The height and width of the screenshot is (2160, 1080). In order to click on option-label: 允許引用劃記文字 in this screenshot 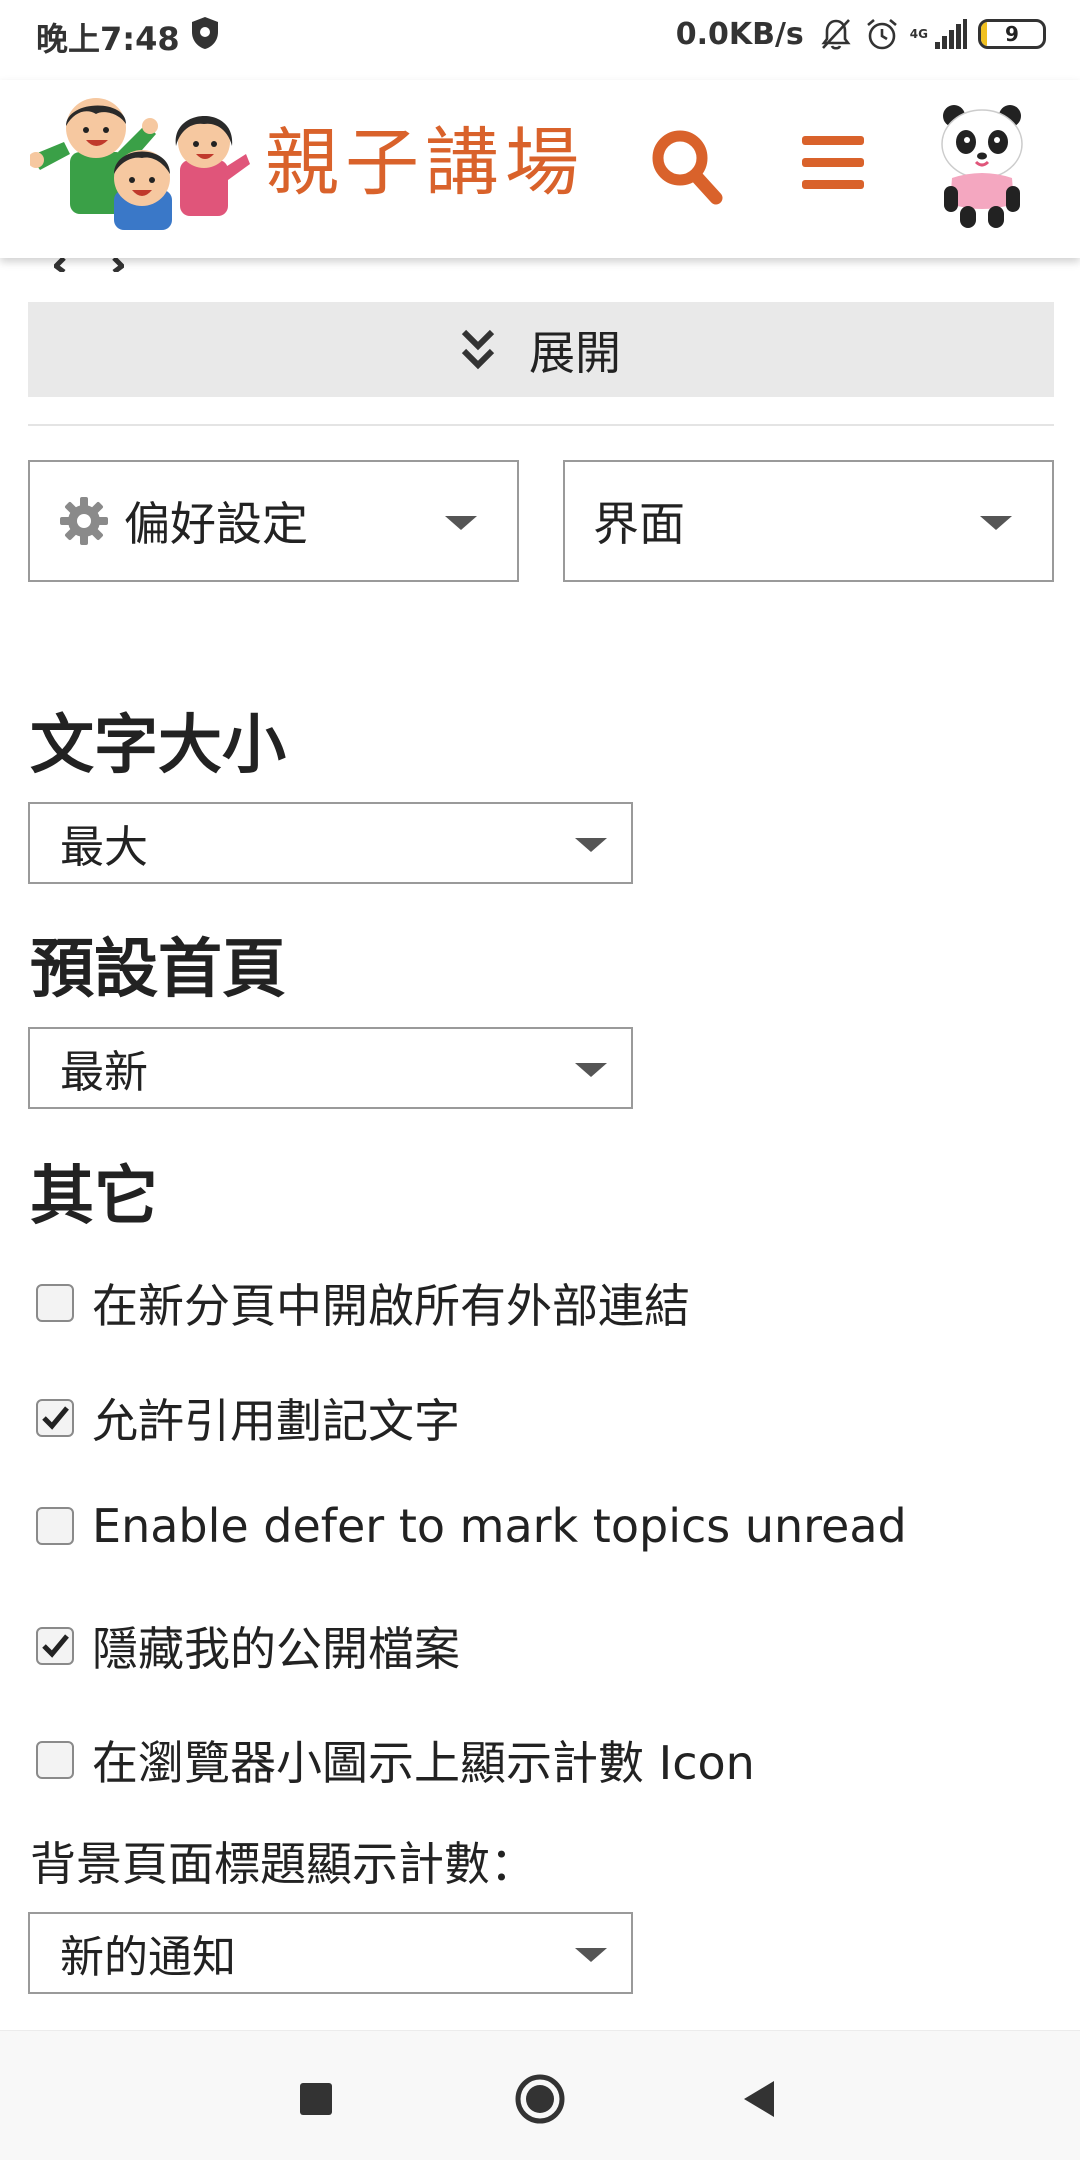, I will do `click(276, 1421)`.